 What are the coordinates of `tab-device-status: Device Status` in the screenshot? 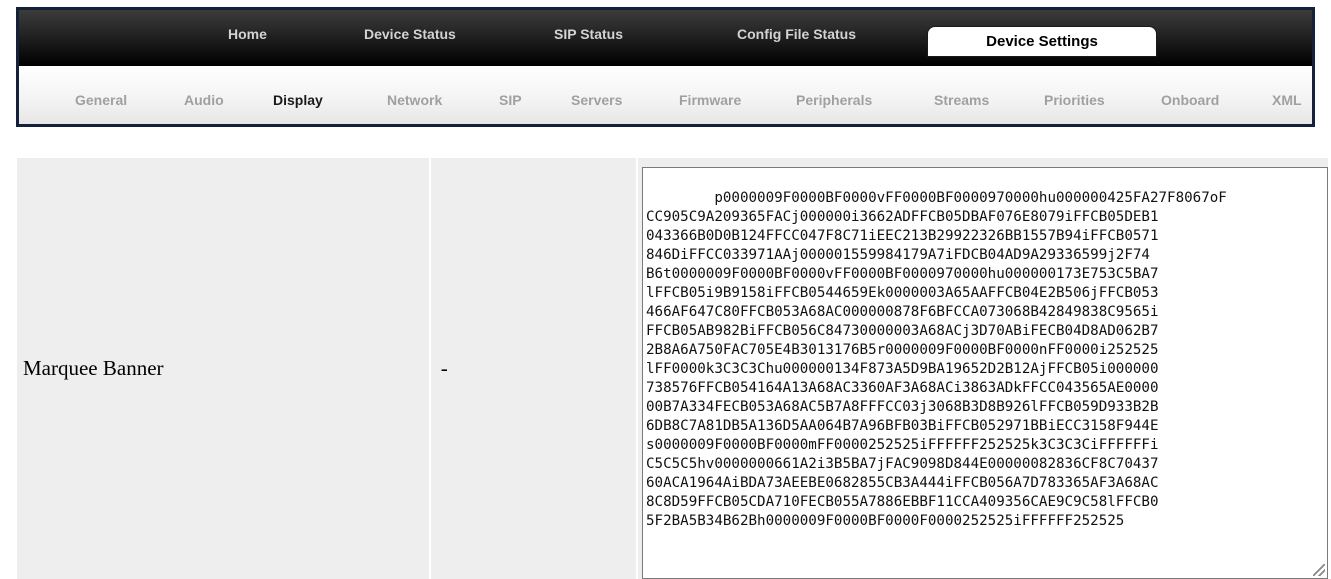 It's located at (410, 34).